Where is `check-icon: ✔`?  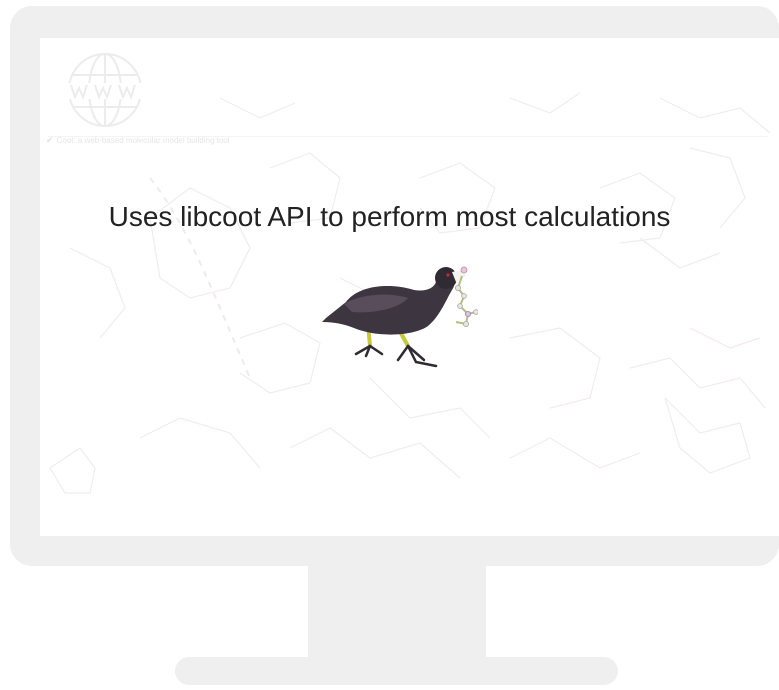 check-icon: ✔ is located at coordinates (50, 140).